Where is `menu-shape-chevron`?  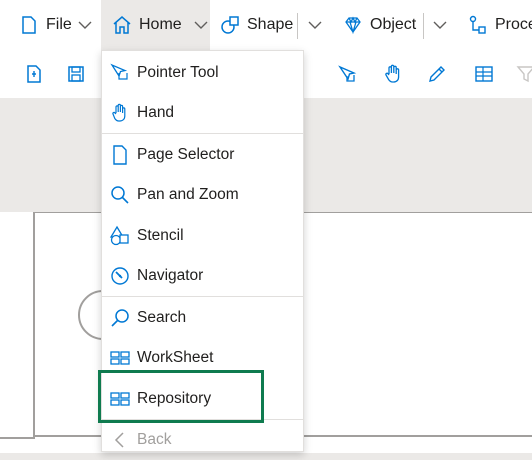
menu-shape-chevron is located at coordinates (315, 25).